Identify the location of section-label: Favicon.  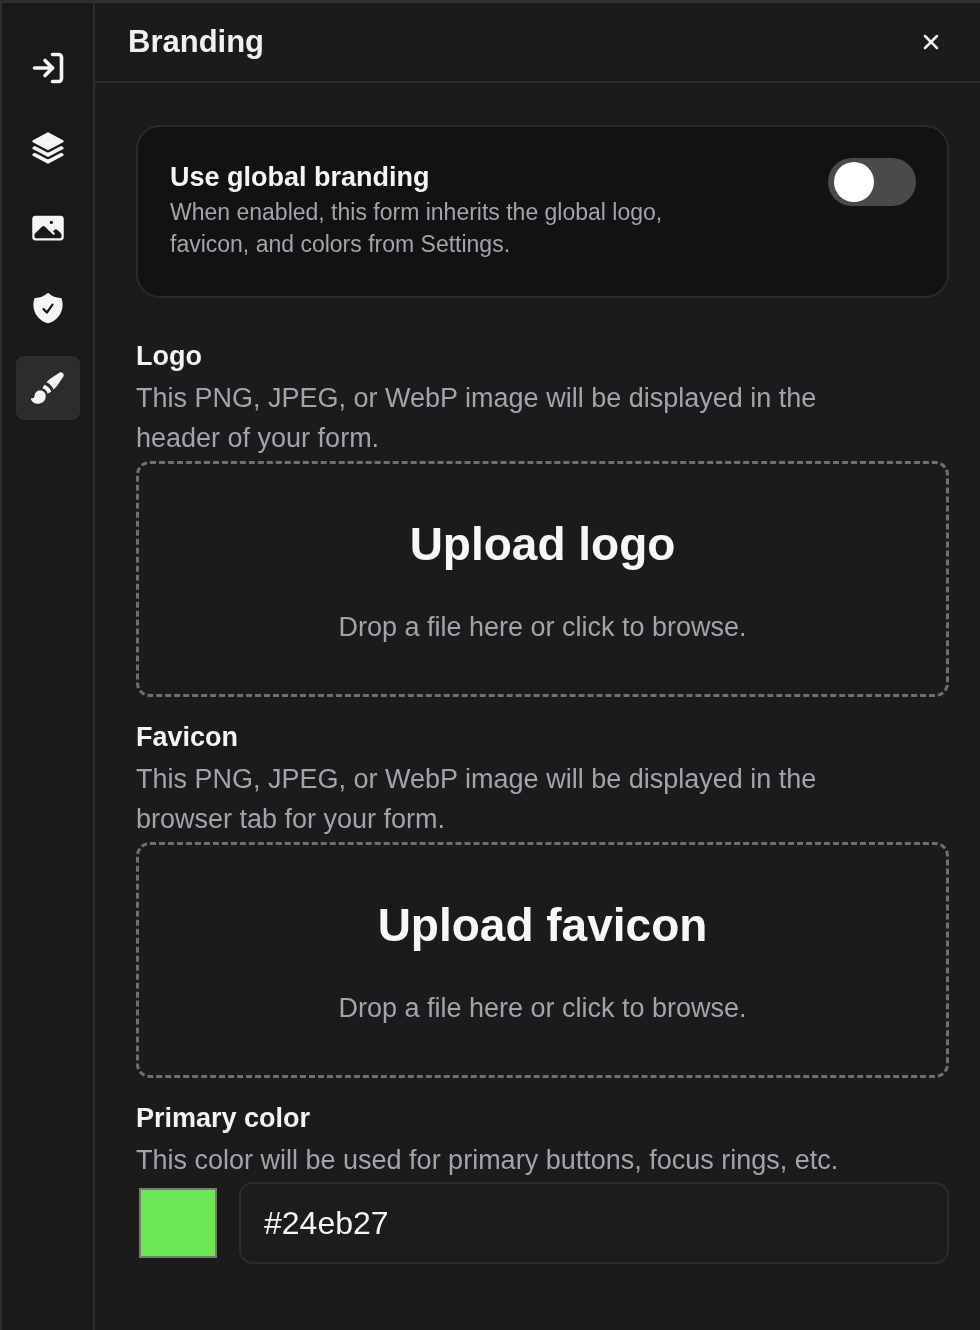
(188, 737).